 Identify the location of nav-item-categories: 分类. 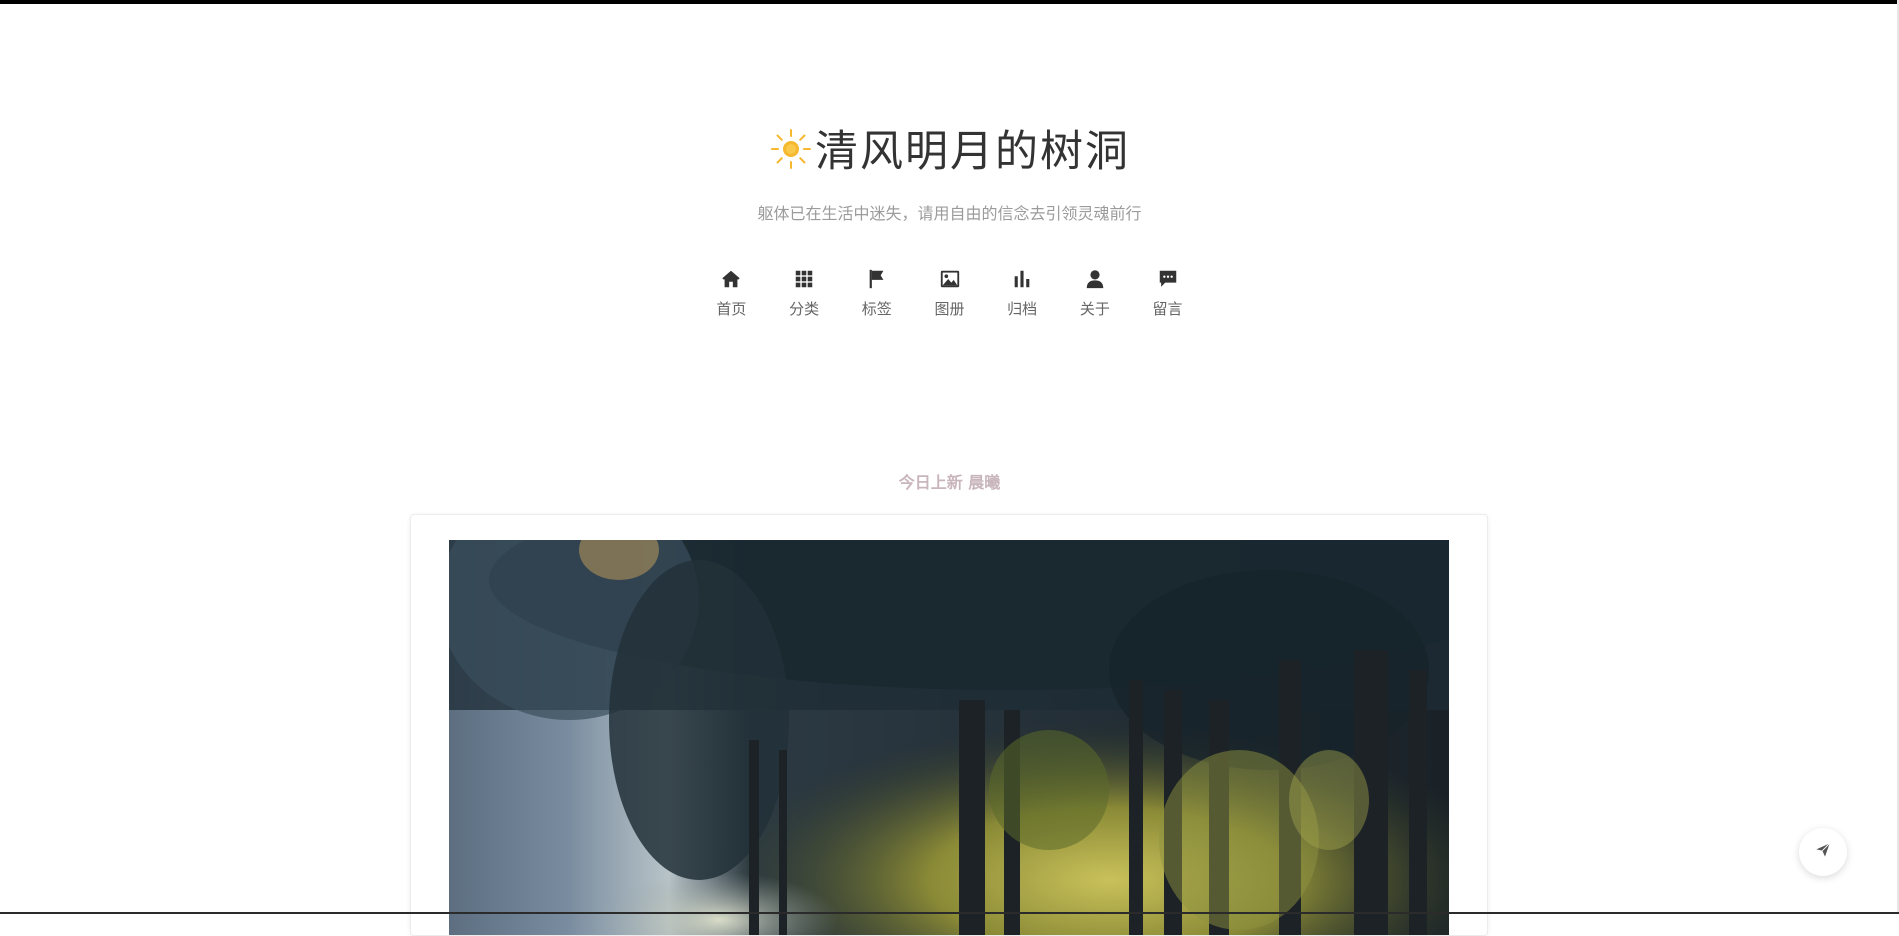
(804, 293).